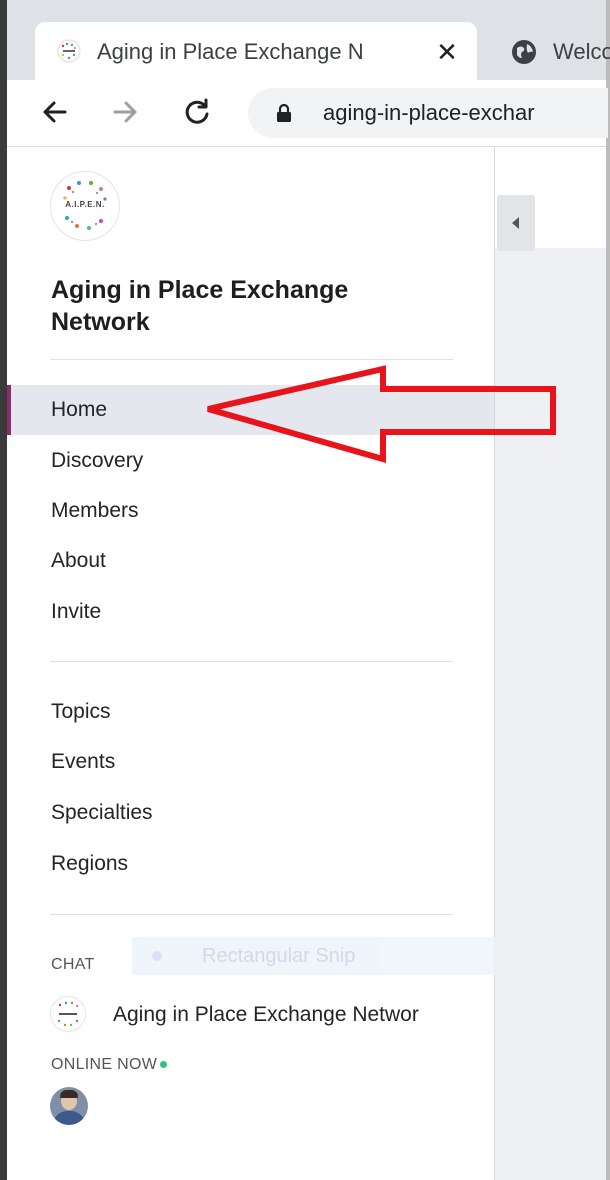 This screenshot has width=610, height=1180. I want to click on browser-toolbar: aging-in-place-exchar, so click(307, 113).